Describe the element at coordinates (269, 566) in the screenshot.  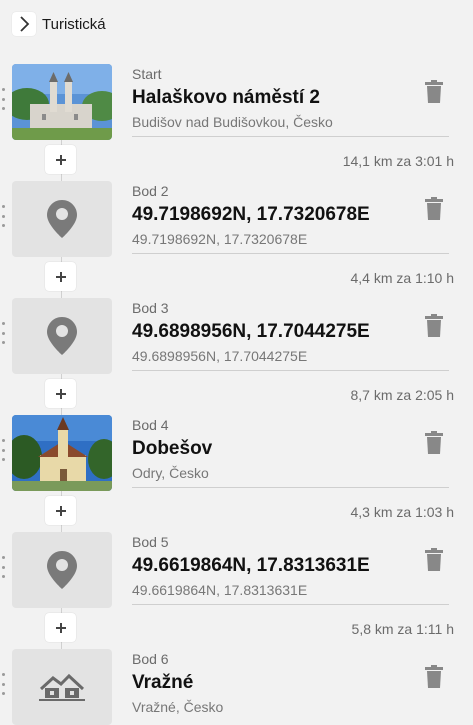
I see `waypoint-title: 49.6619864N, 17.8313631E` at that location.